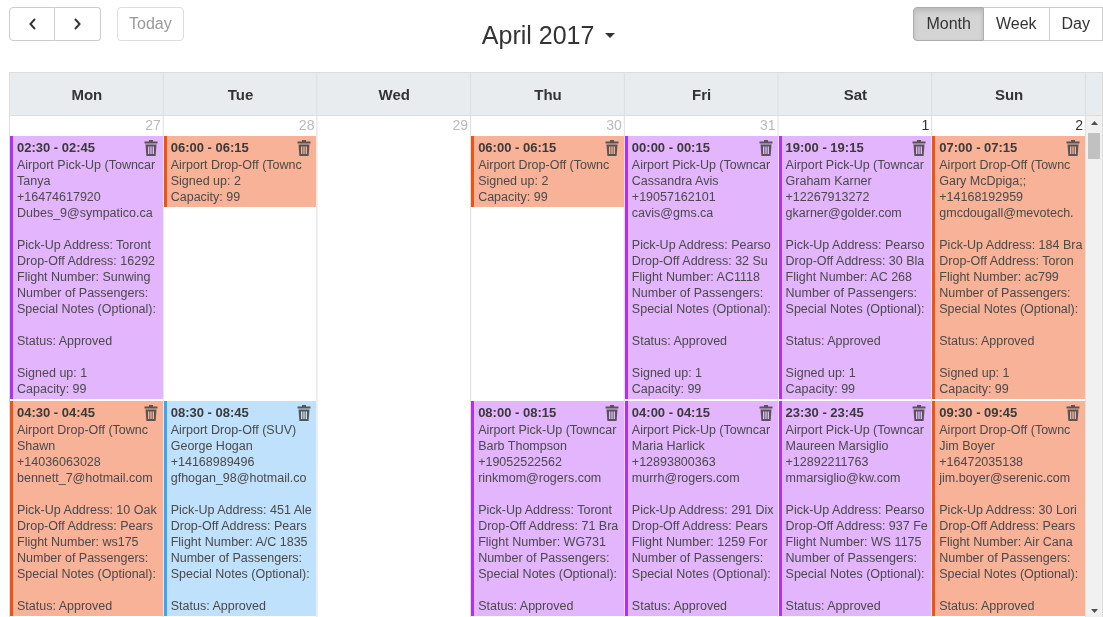 This screenshot has height=617, width=1103. I want to click on event-detail: mmarsiglio@kw.com, so click(843, 478).